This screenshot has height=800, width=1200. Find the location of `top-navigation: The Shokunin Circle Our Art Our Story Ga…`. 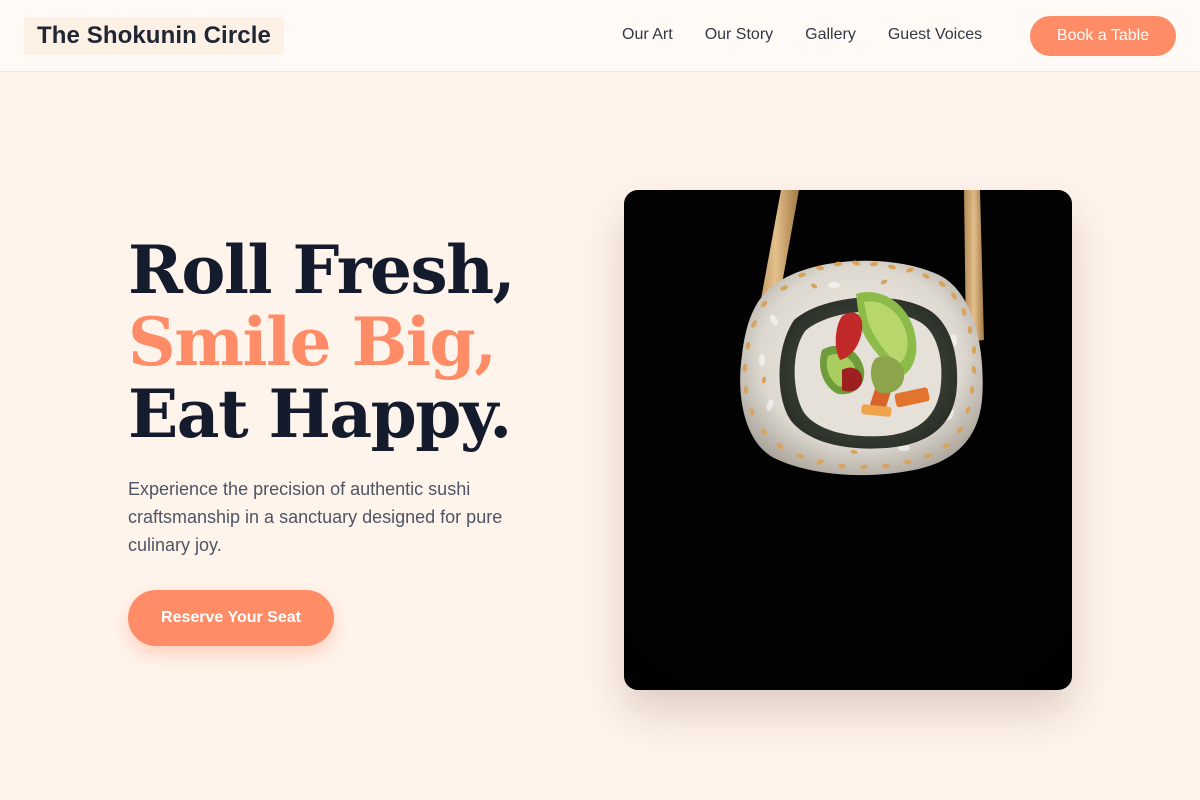

top-navigation: The Shokunin Circle Our Art Our Story Ga… is located at coordinates (600, 36).